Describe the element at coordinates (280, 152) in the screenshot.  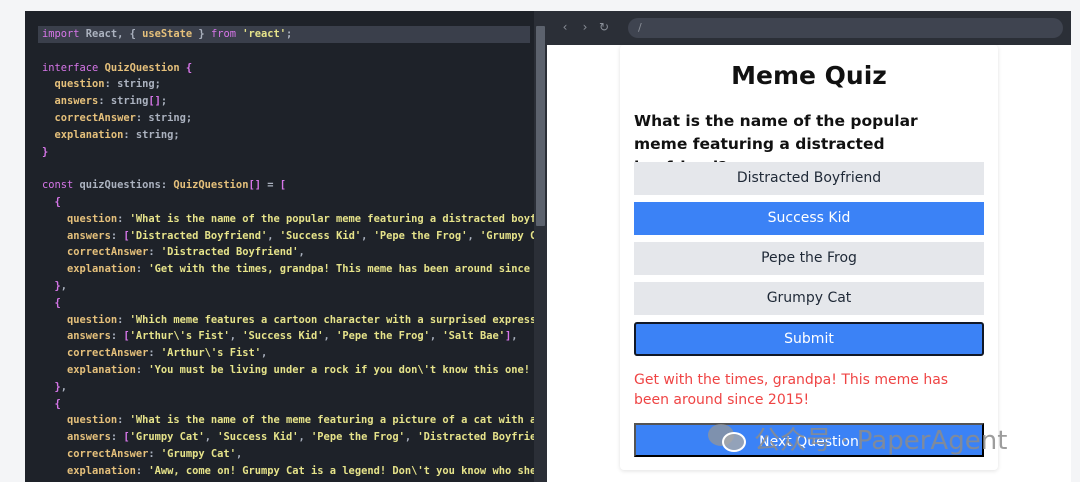
I see `code-line: }` at that location.